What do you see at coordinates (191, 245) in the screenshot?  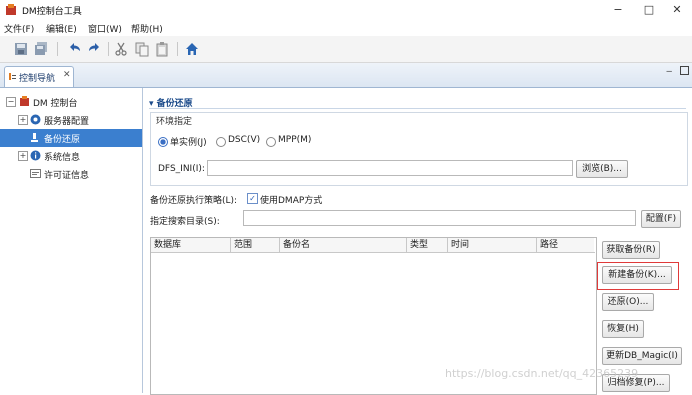 I see `column-header-database: 数据库` at bounding box center [191, 245].